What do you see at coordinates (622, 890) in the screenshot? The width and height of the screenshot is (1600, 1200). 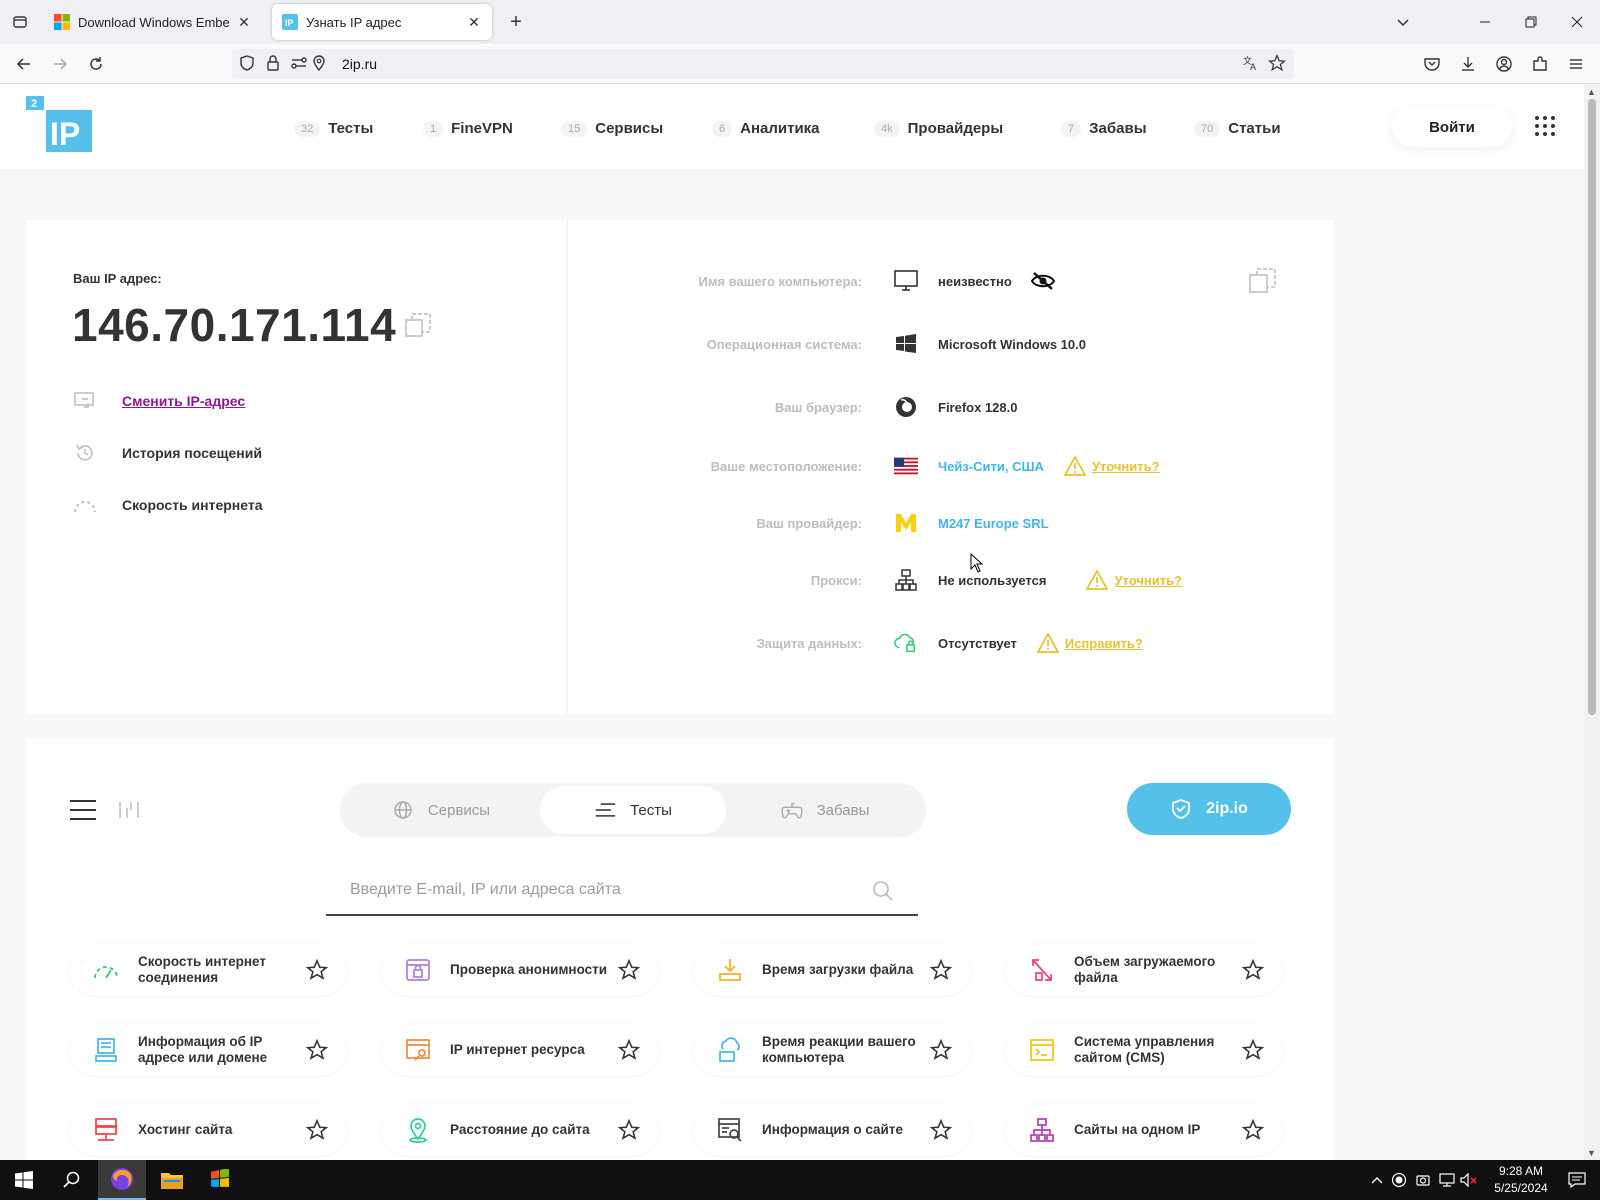 I see `search-field: Введите E-mail, IP или адреса сайта` at bounding box center [622, 890].